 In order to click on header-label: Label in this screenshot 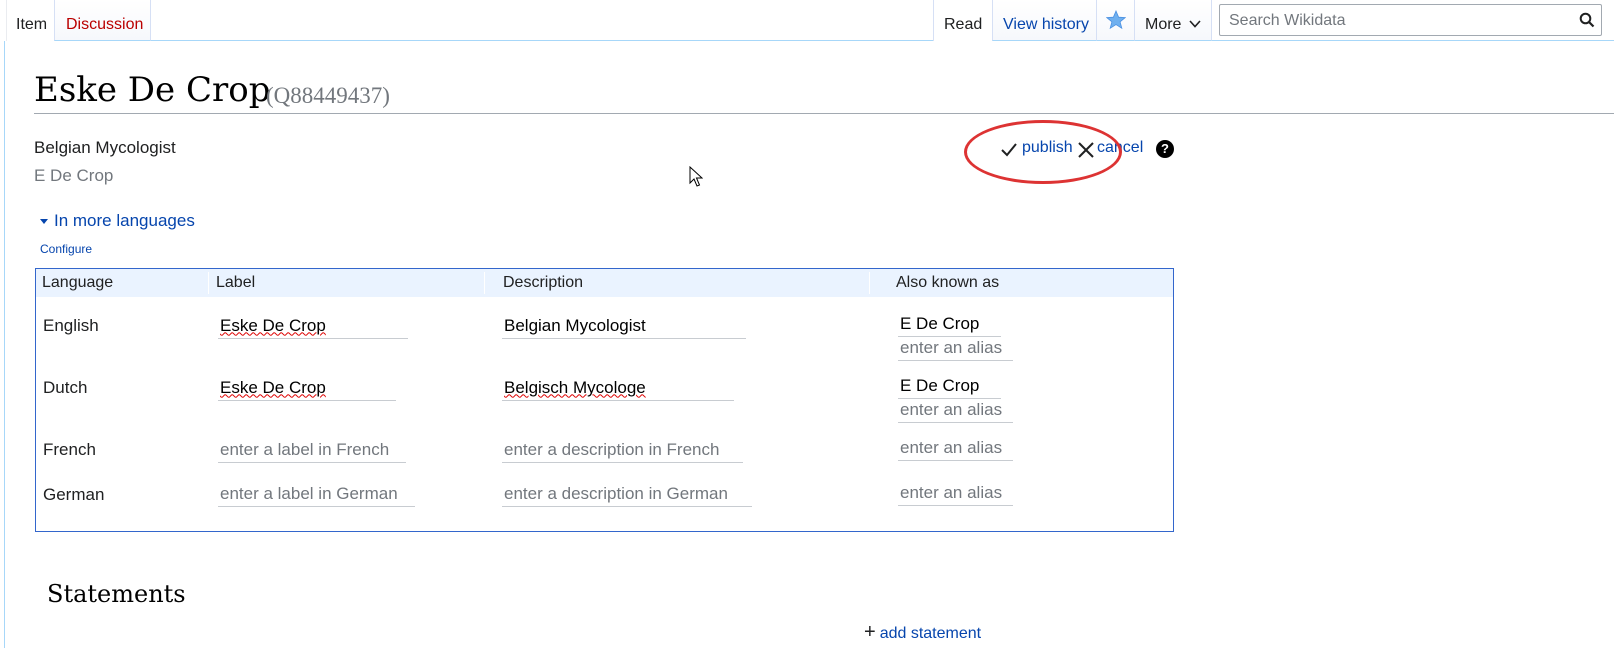, I will do `click(236, 282)`.